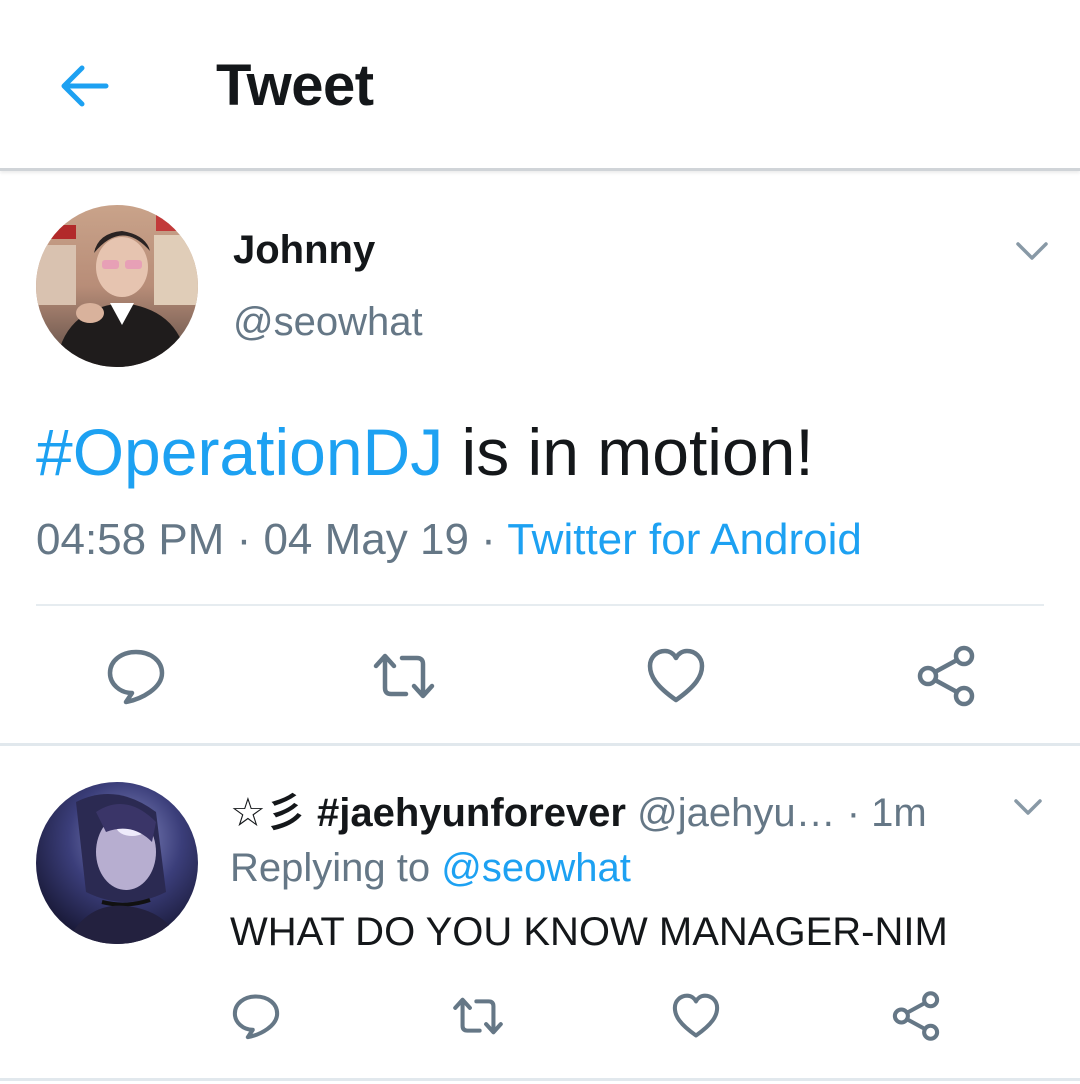  I want to click on reply-text: WHAT DO YOU KNOW MANAGER-NIM, so click(589, 932).